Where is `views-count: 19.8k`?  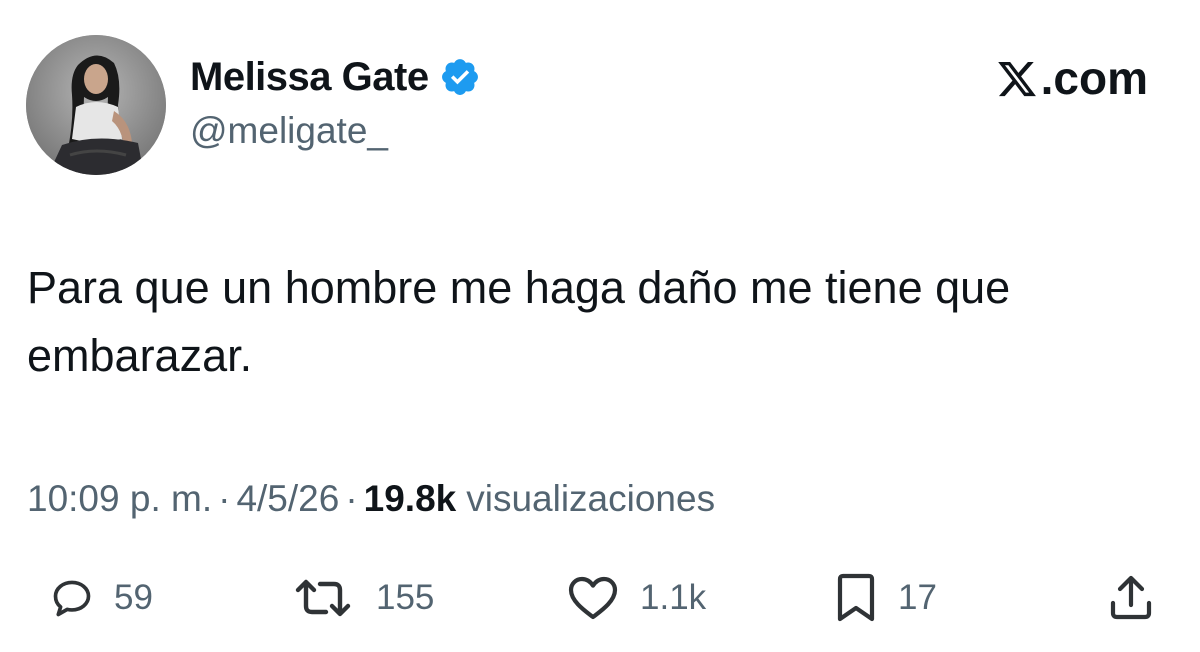 views-count: 19.8k is located at coordinates (410, 498).